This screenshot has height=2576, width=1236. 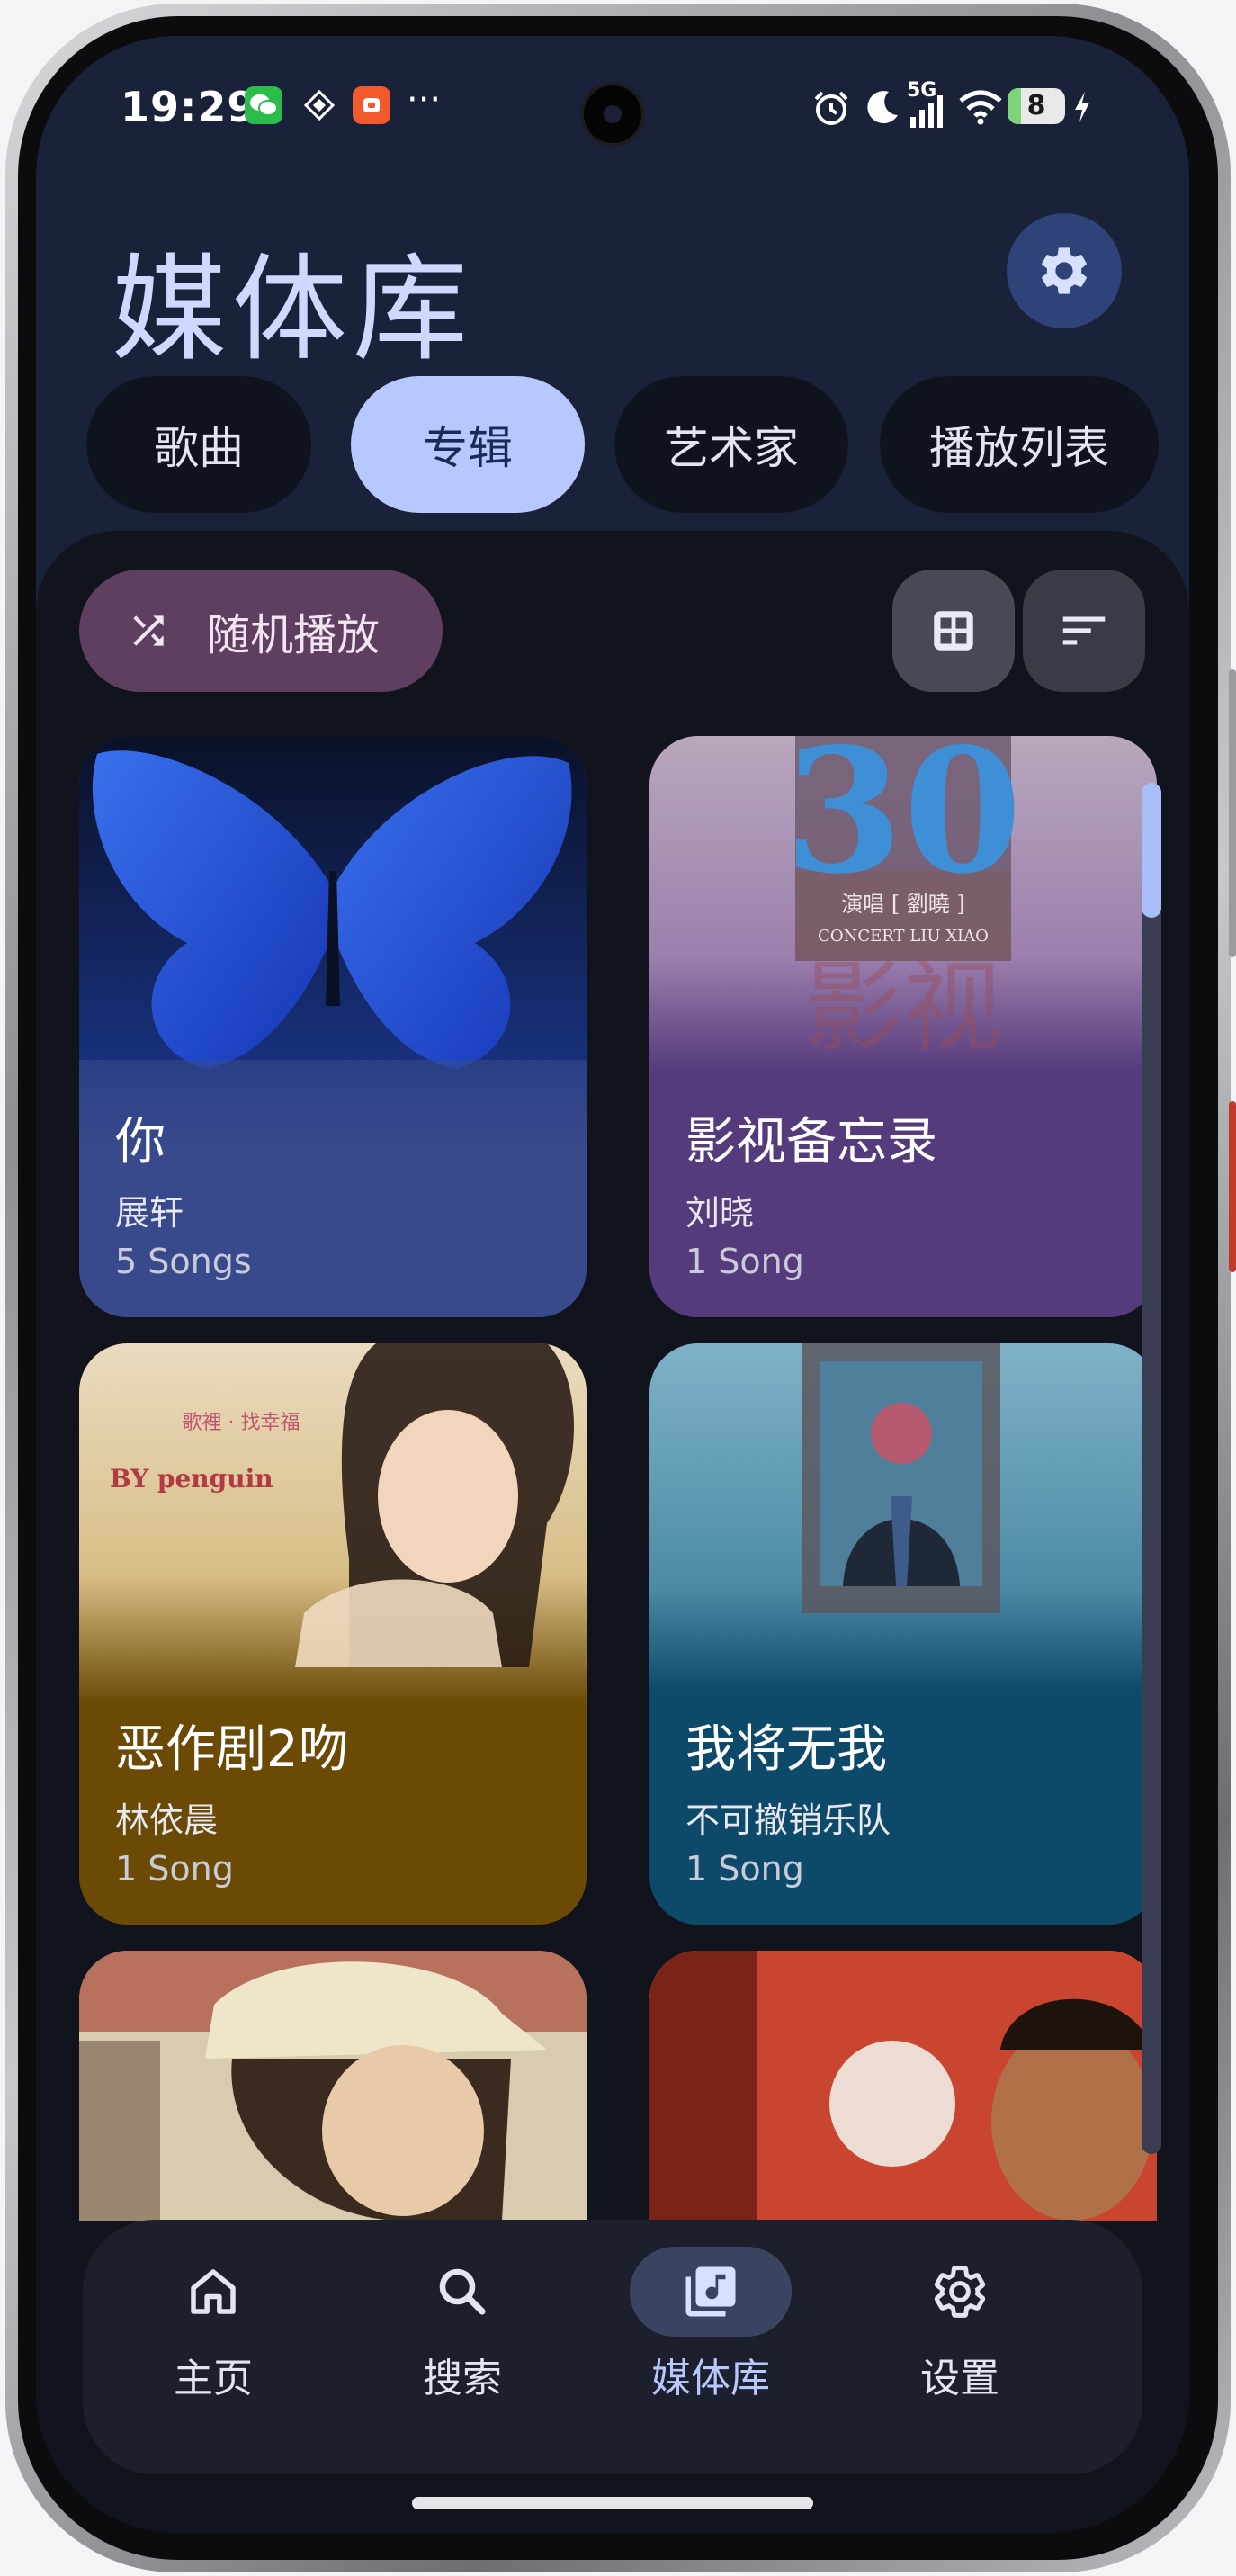 What do you see at coordinates (293, 310) in the screenshot?
I see `page-title: 媒体库` at bounding box center [293, 310].